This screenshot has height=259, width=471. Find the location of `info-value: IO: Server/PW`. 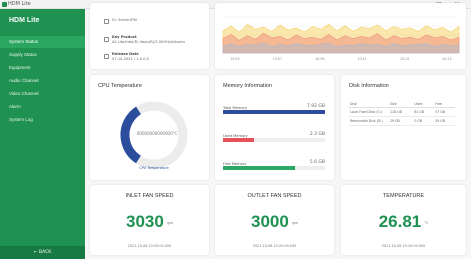

info-value: IO: Server/PW is located at coordinates (124, 20).